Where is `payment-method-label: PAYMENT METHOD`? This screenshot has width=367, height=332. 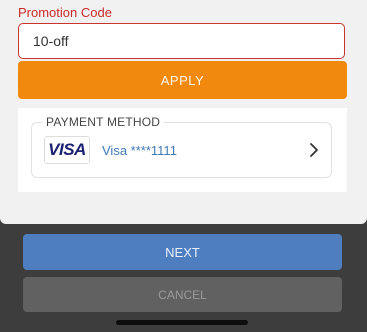 payment-method-label: PAYMENT METHOD is located at coordinates (103, 122).